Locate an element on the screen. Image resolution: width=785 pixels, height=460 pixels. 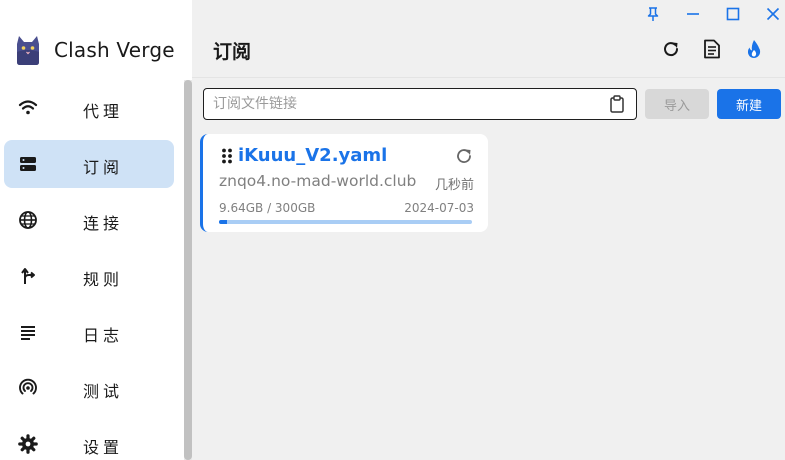
sidebar-item-test: 测试 is located at coordinates (89, 388).